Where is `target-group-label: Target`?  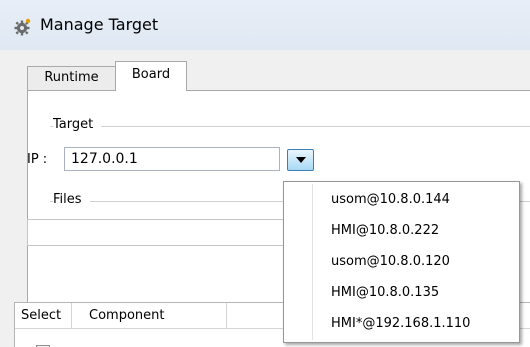 target-group-label: Target is located at coordinates (77, 124).